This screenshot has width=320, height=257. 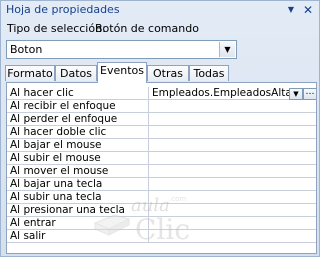 I want to click on tab-label: Otras, so click(x=168, y=73).